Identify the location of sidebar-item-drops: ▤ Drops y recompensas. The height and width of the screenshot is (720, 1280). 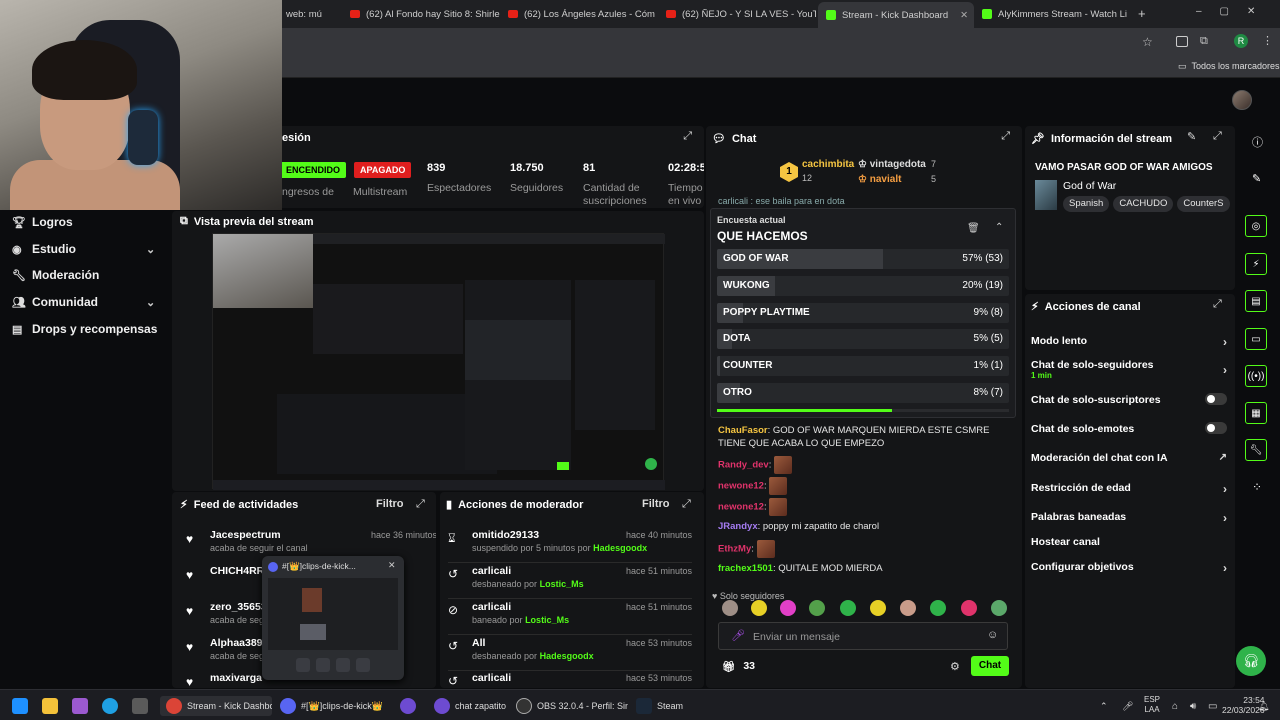
(84, 329).